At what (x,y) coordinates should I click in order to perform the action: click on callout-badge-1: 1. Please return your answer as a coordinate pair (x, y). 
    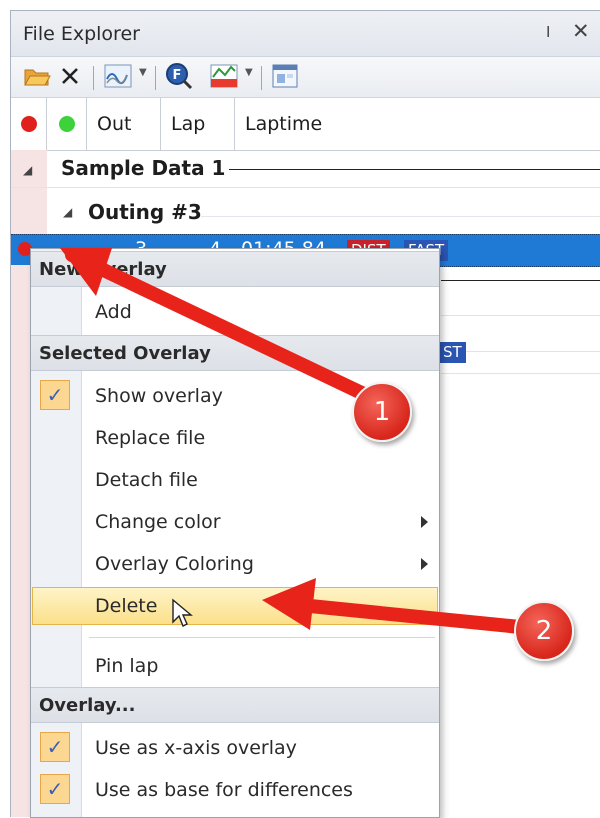
    Looking at the image, I should click on (382, 412).